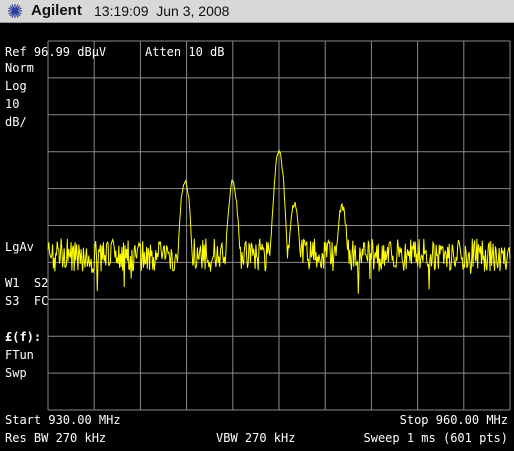 This screenshot has width=514, height=451. I want to click on stop-frequency: Stop 960.00 MHz, so click(453, 420).